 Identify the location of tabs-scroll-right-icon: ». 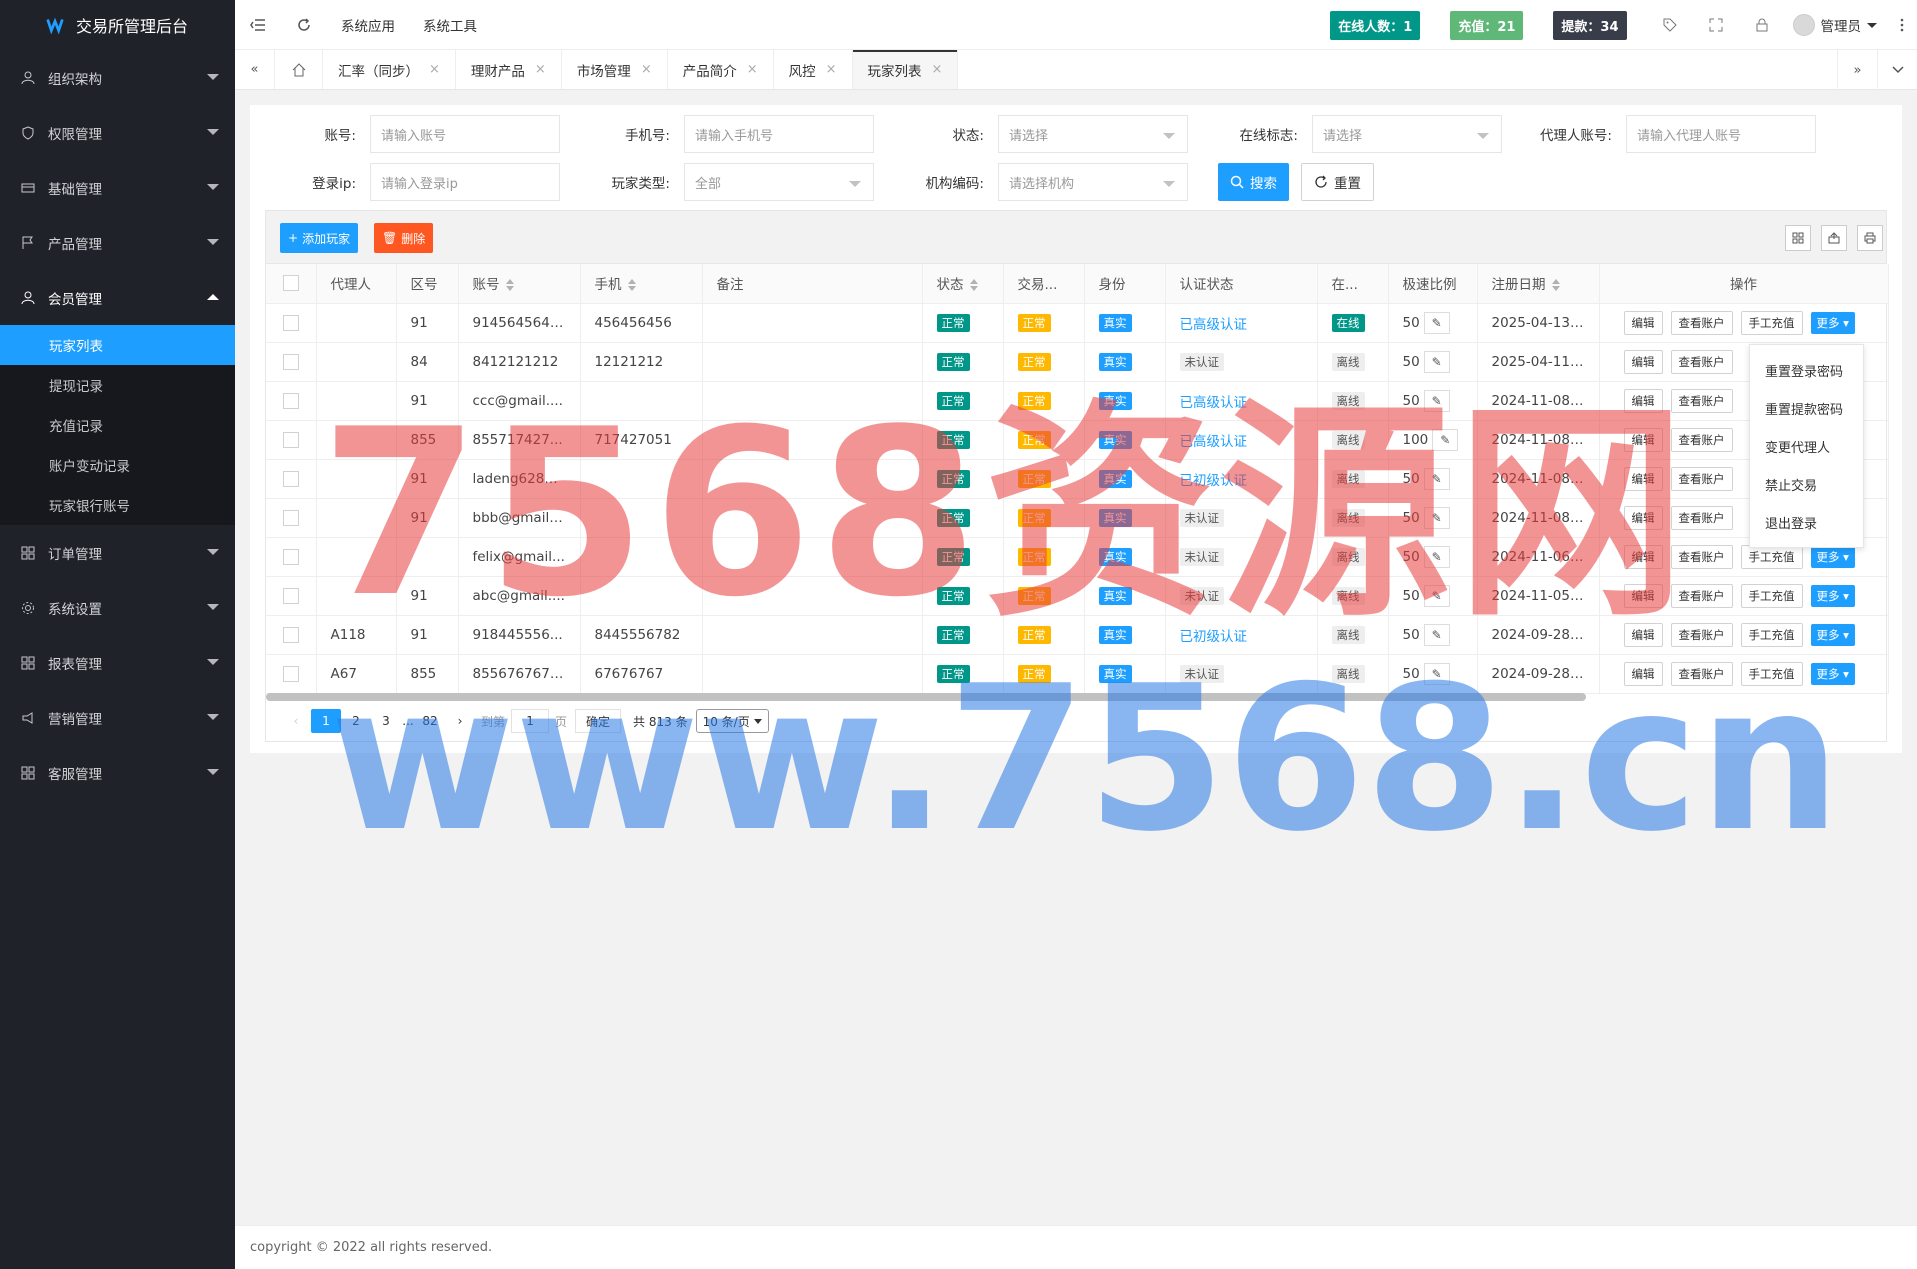
(1857, 70).